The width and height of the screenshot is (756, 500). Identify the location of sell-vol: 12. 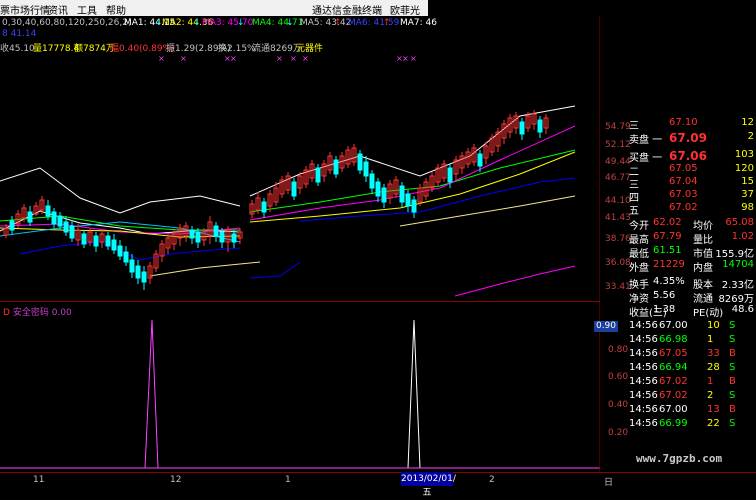
(747, 122).